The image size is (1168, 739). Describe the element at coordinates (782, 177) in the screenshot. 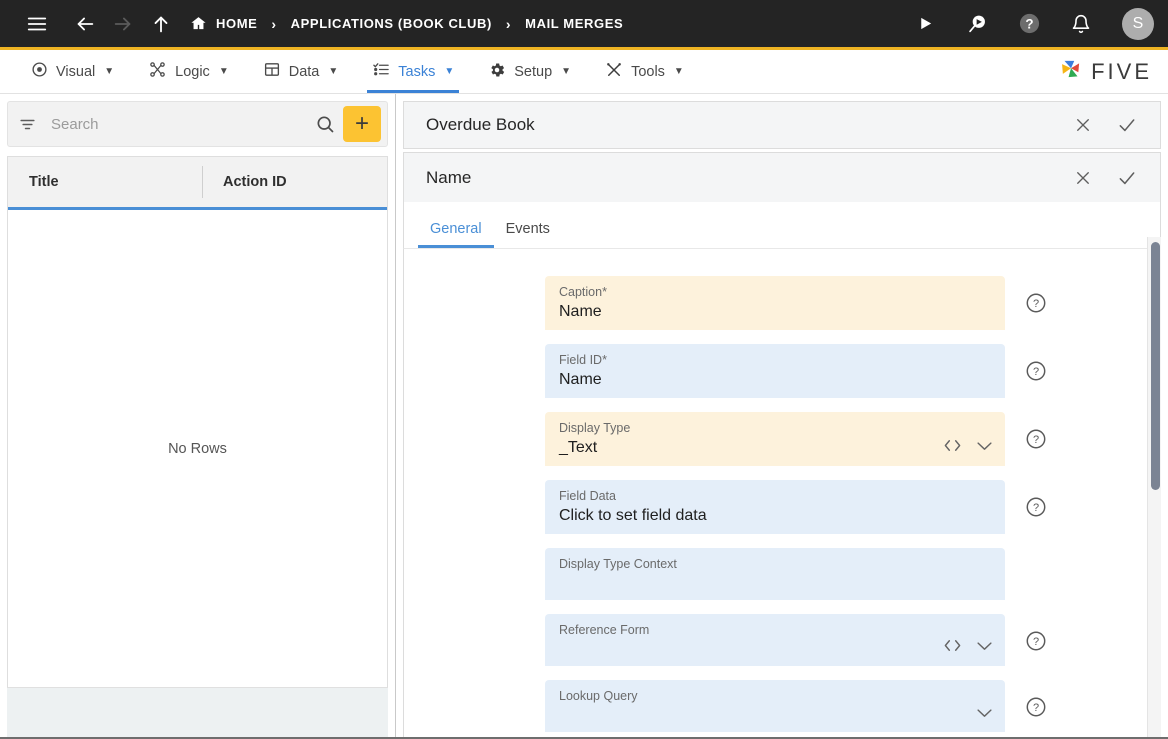

I see `panel-header-name: Name` at that location.